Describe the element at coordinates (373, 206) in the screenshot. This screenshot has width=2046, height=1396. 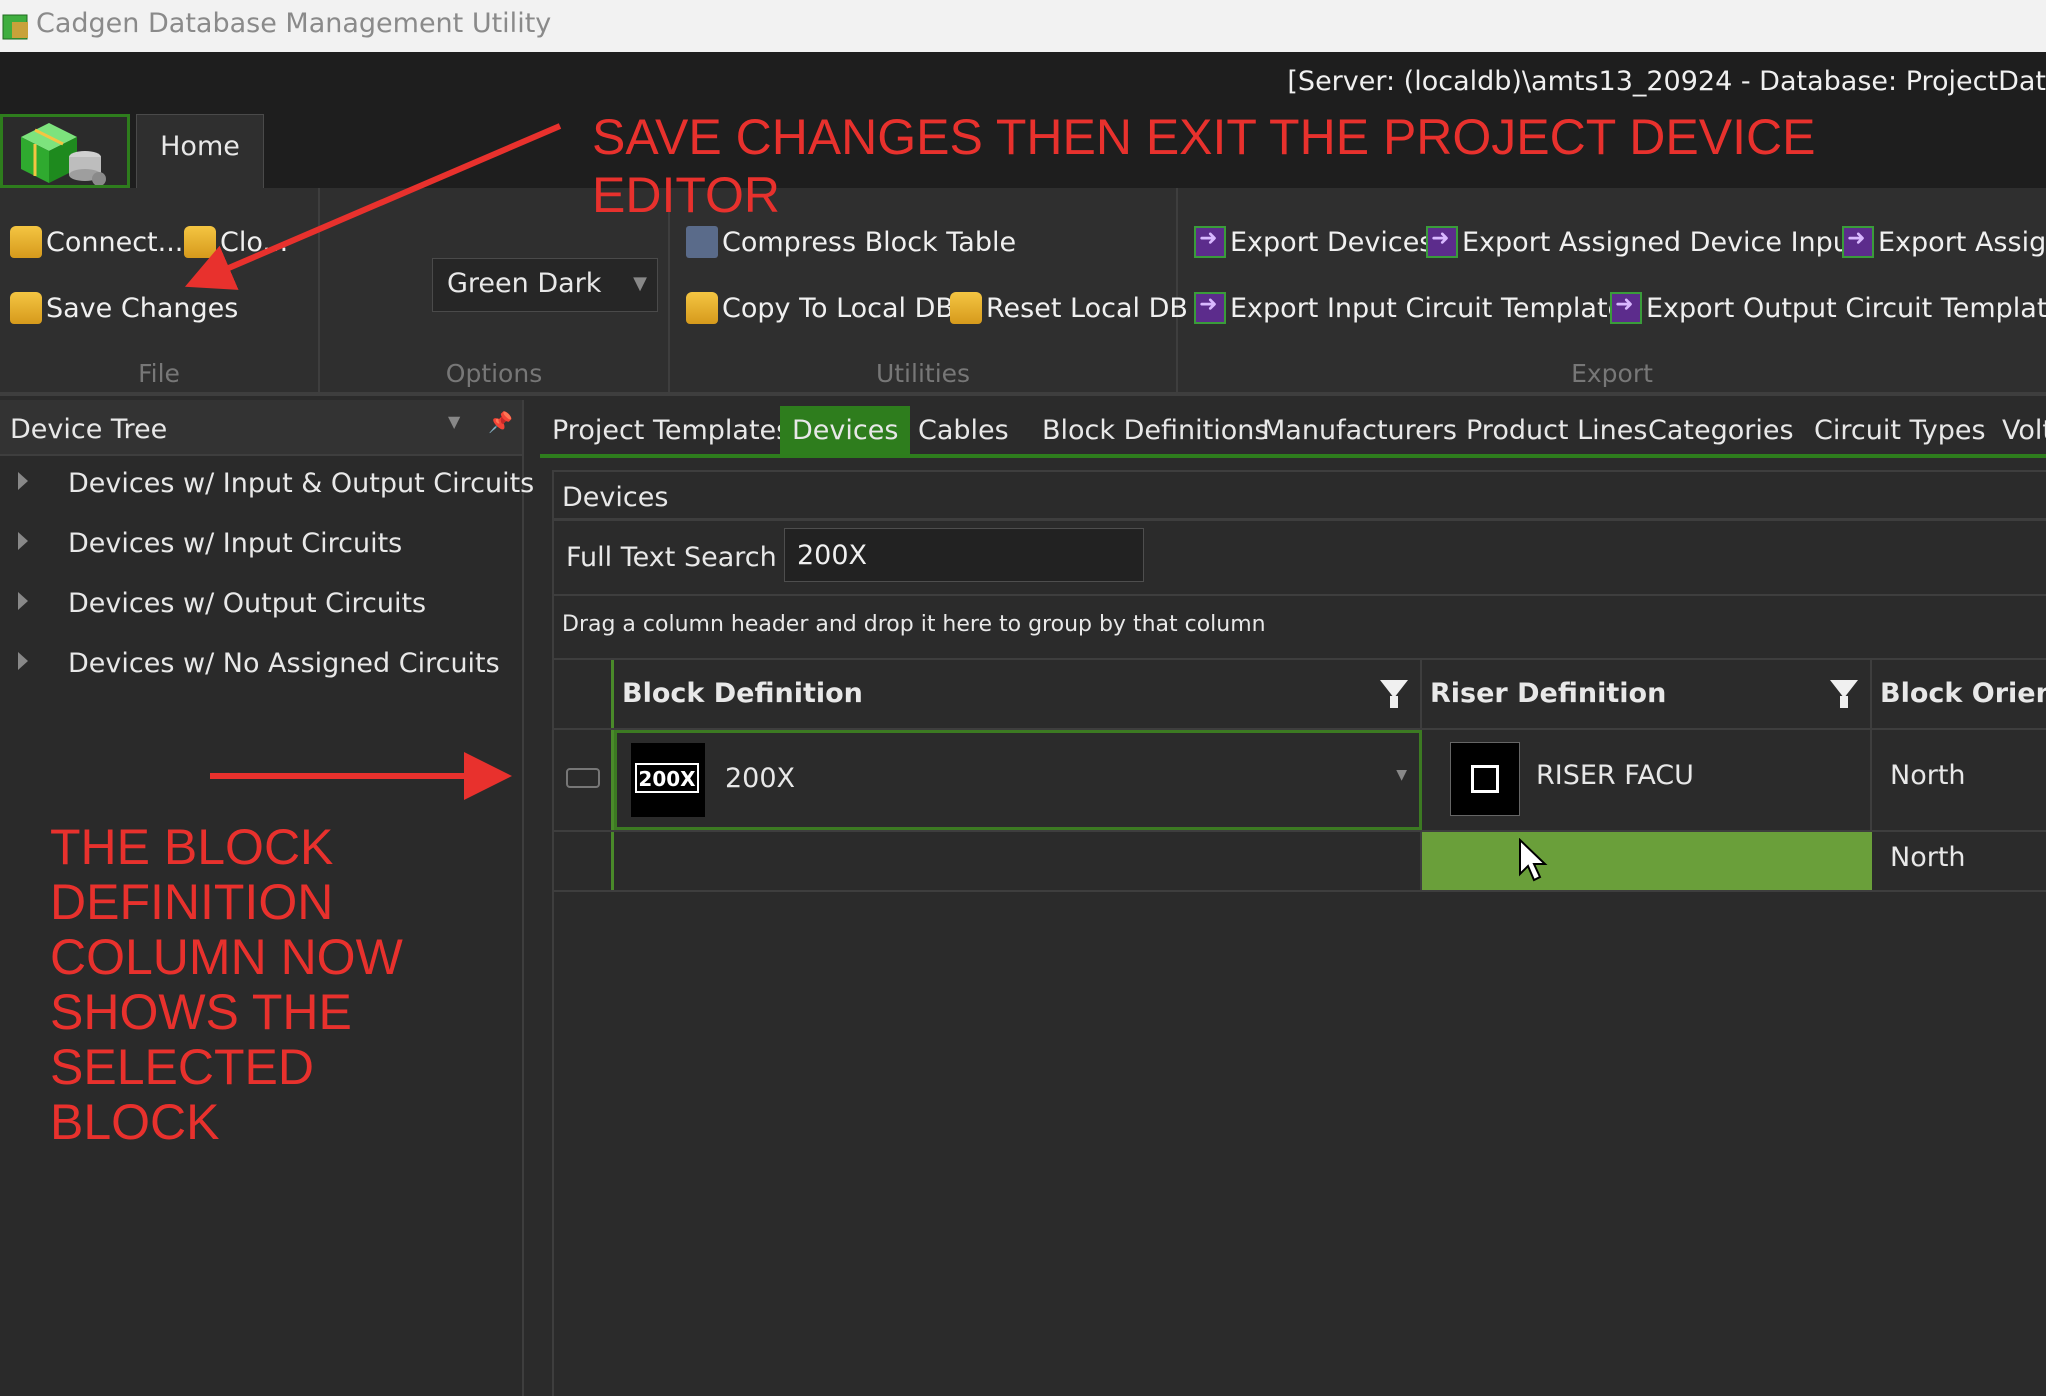
I see `arrow-to-save-changes` at that location.